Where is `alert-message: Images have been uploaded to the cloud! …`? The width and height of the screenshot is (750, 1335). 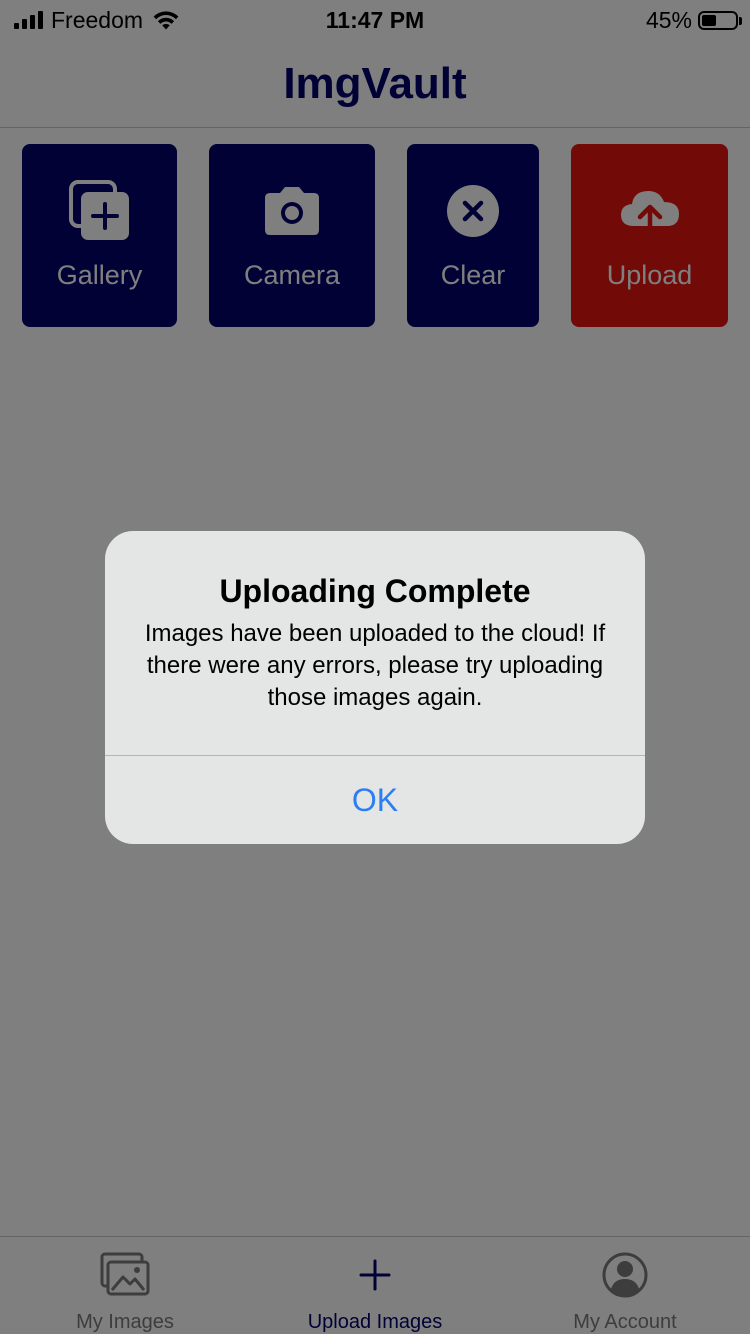 alert-message: Images have been uploaded to the cloud! … is located at coordinates (375, 665).